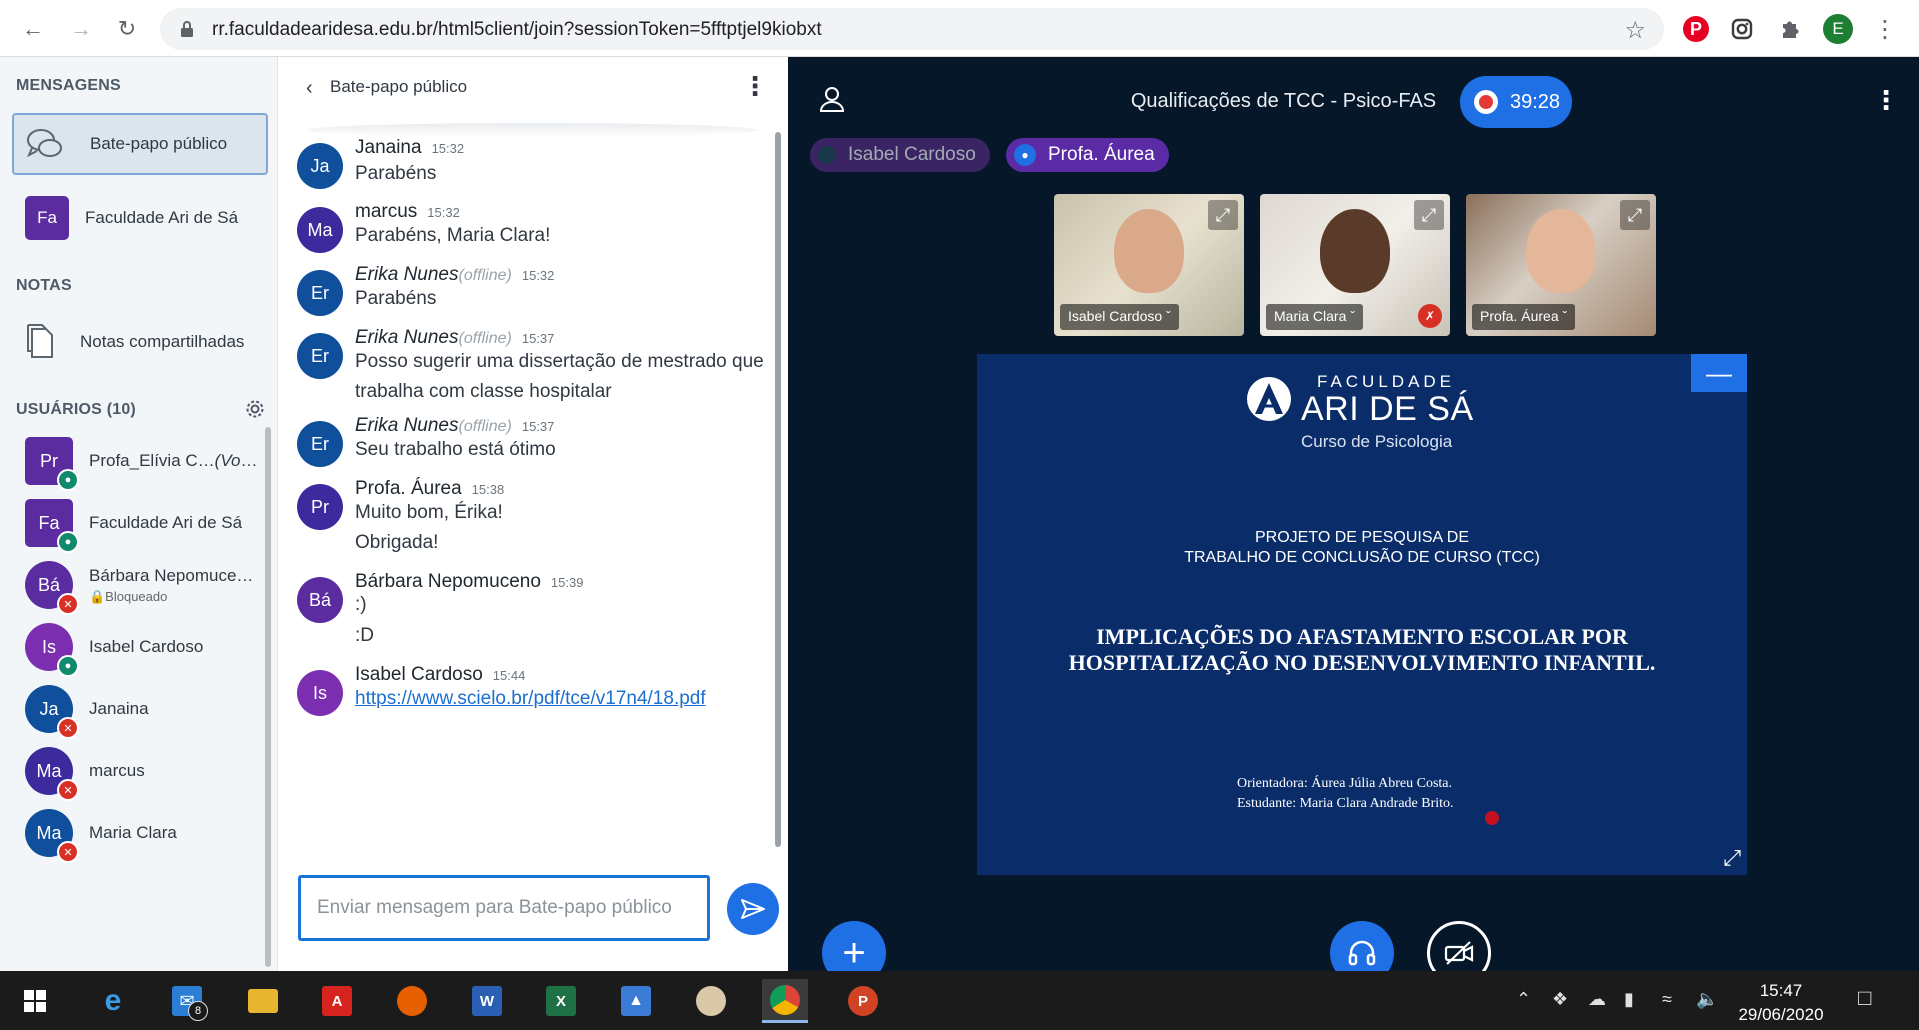  Describe the element at coordinates (1516, 102) in the screenshot. I see `recording-indicator: 39:28` at that location.